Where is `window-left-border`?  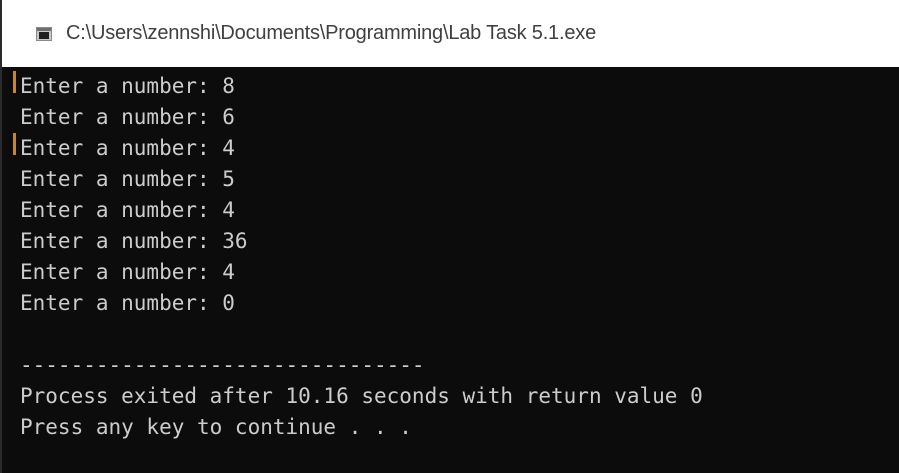 window-left-border is located at coordinates (1, 236).